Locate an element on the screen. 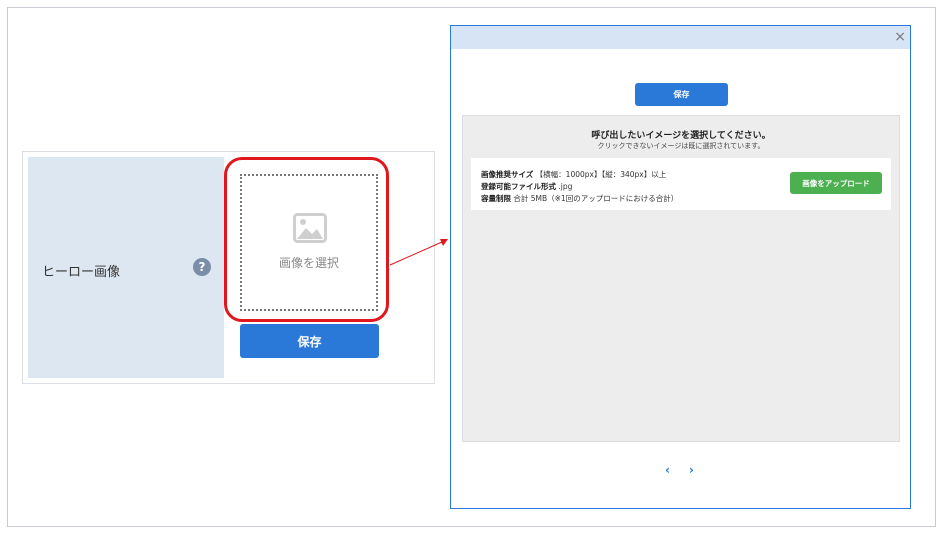 The image size is (946, 535). callout-arrow is located at coordinates (418, 252).